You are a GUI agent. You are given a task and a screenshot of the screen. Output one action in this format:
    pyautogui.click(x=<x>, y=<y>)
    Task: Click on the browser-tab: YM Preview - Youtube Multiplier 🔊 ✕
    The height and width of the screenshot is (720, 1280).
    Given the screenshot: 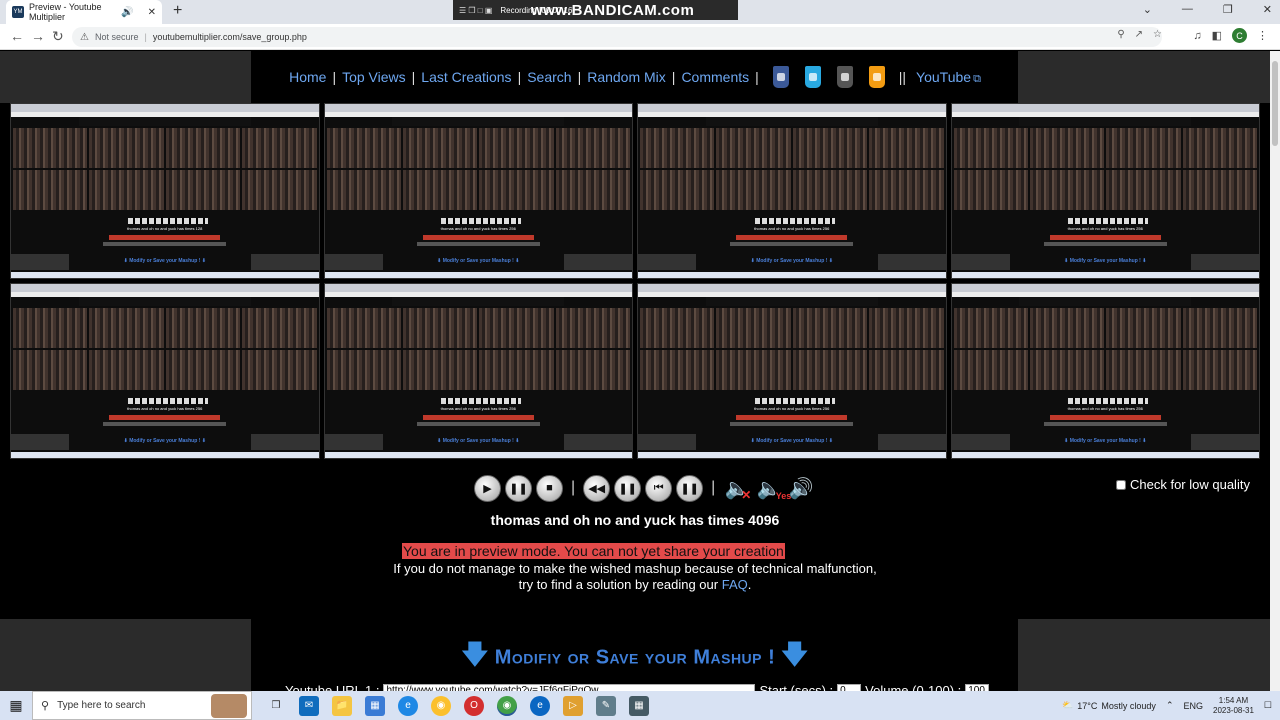 What is the action you would take?
    pyautogui.click(x=84, y=12)
    